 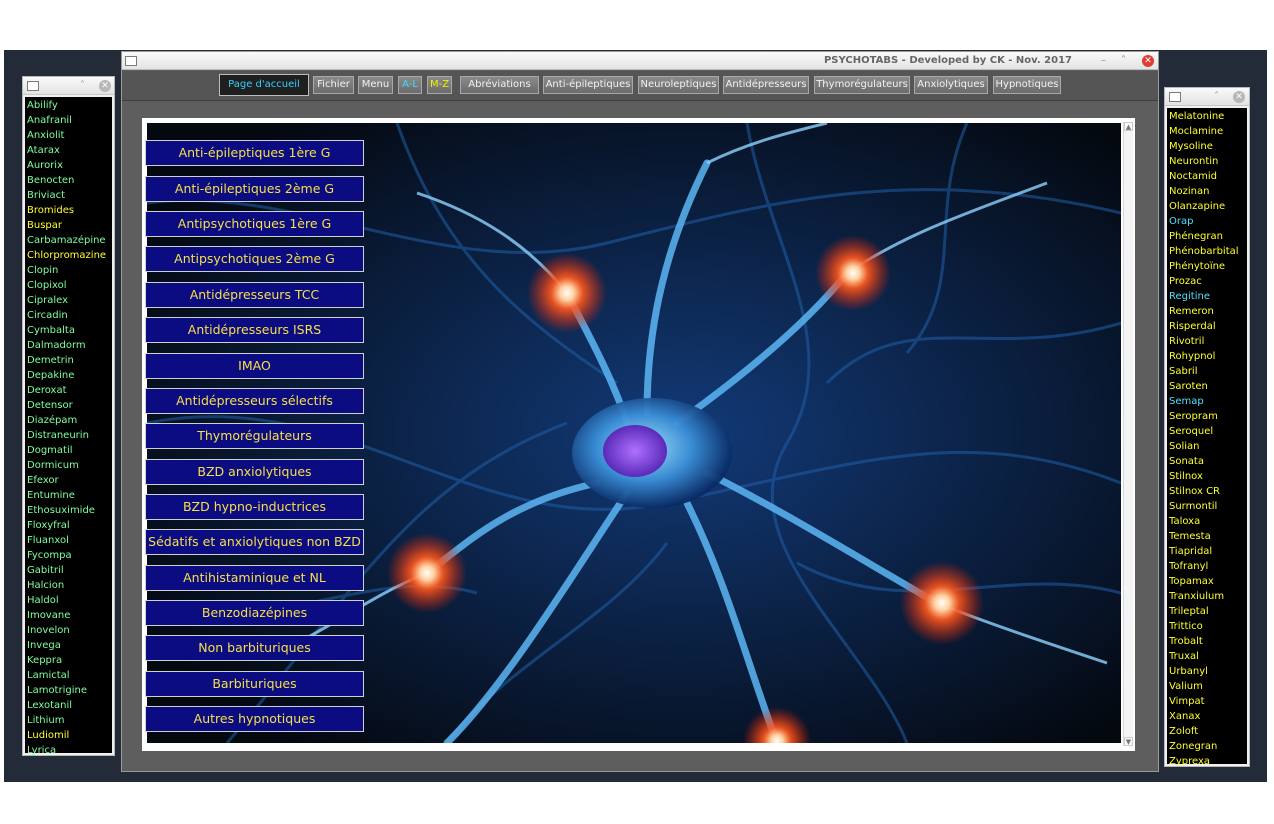 I want to click on toolbar-button-2: Menu, so click(x=375, y=85).